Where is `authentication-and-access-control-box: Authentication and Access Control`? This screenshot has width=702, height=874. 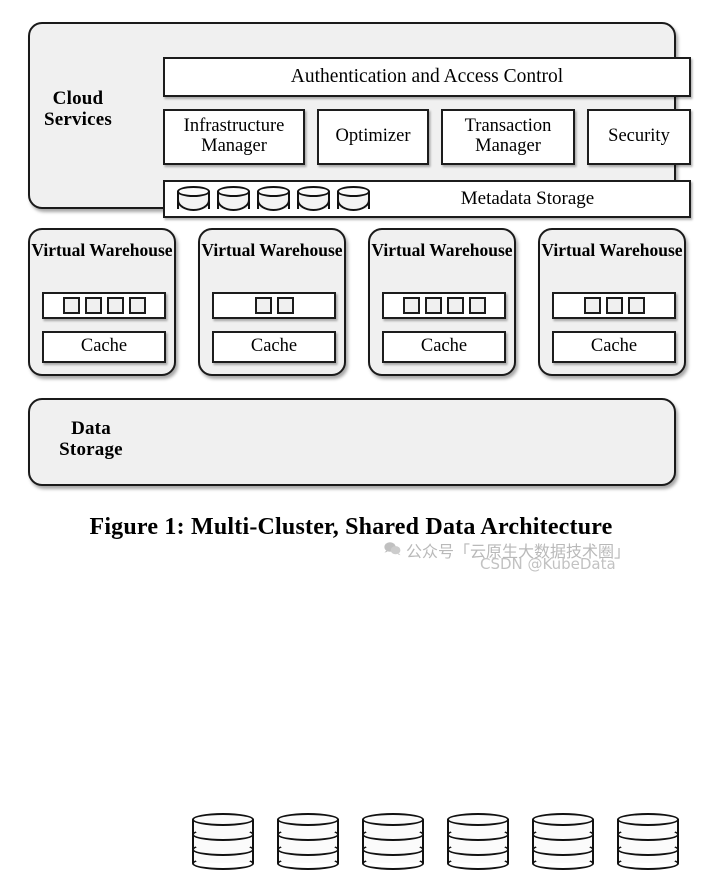
authentication-and-access-control-box: Authentication and Access Control is located at coordinates (427, 77).